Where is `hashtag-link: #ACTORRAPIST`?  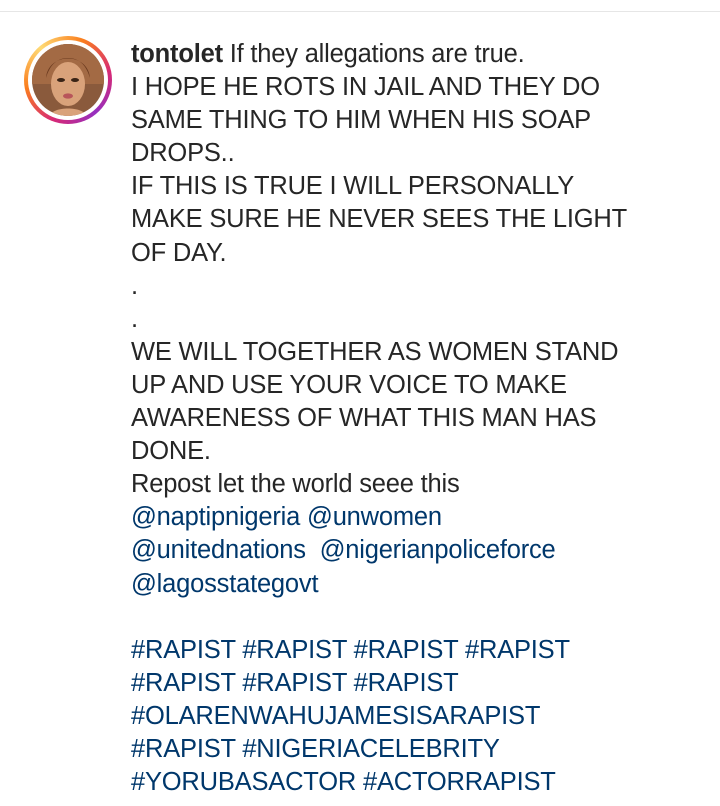 hashtag-link: #ACTORRAPIST is located at coordinates (459, 782).